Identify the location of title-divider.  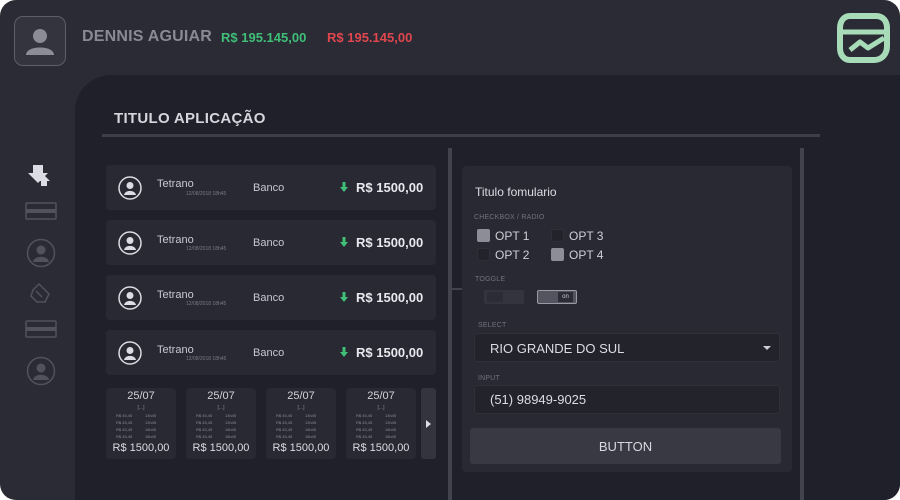
(461, 135).